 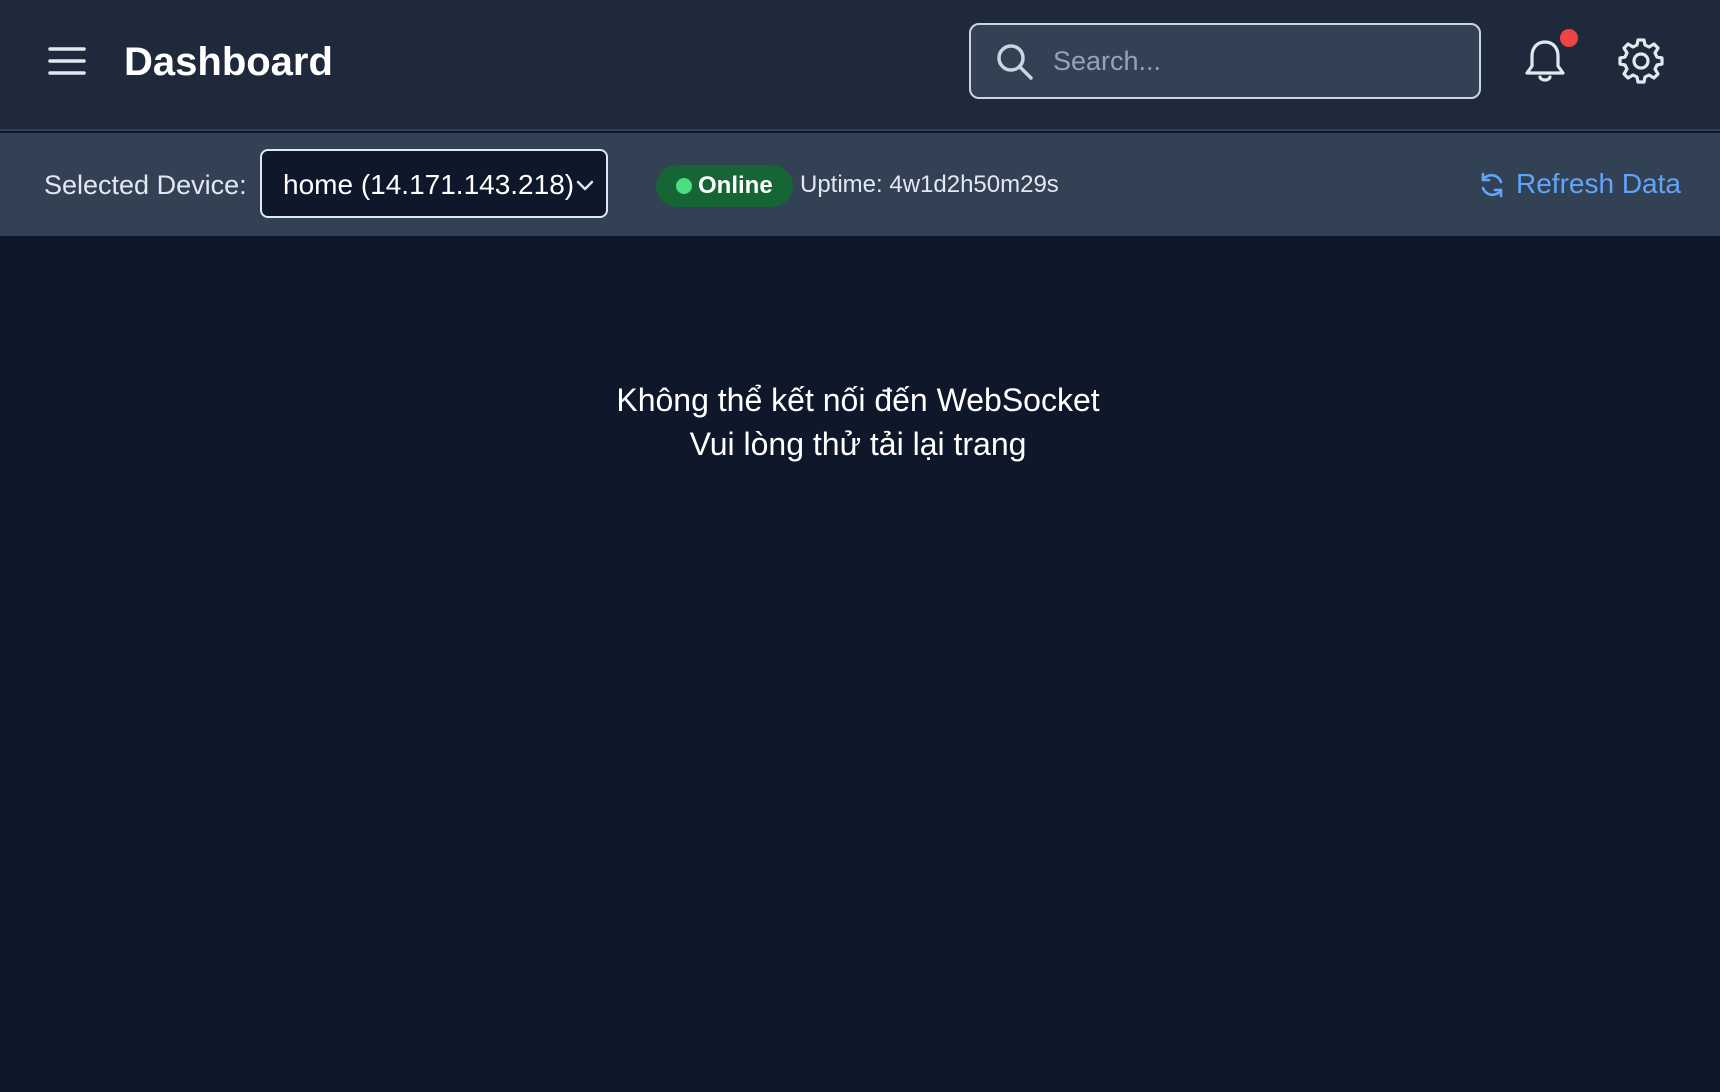 What do you see at coordinates (1598, 183) in the screenshot?
I see `refresh-data-label: Refresh Data` at bounding box center [1598, 183].